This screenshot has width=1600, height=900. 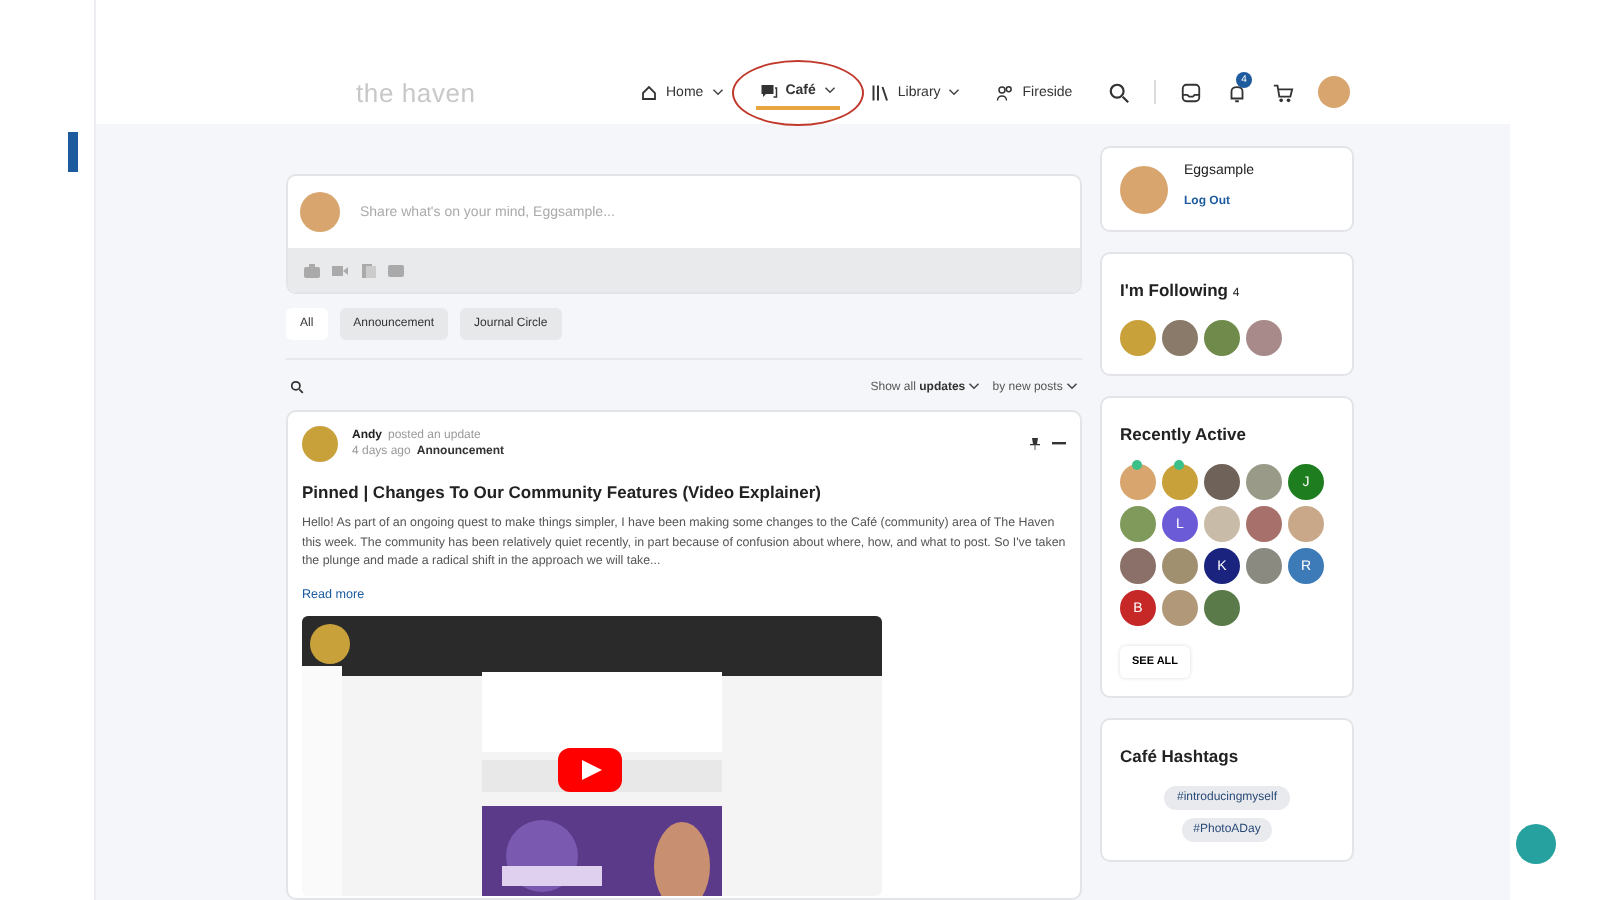 What do you see at coordinates (880, 92) in the screenshot?
I see `books-icon` at bounding box center [880, 92].